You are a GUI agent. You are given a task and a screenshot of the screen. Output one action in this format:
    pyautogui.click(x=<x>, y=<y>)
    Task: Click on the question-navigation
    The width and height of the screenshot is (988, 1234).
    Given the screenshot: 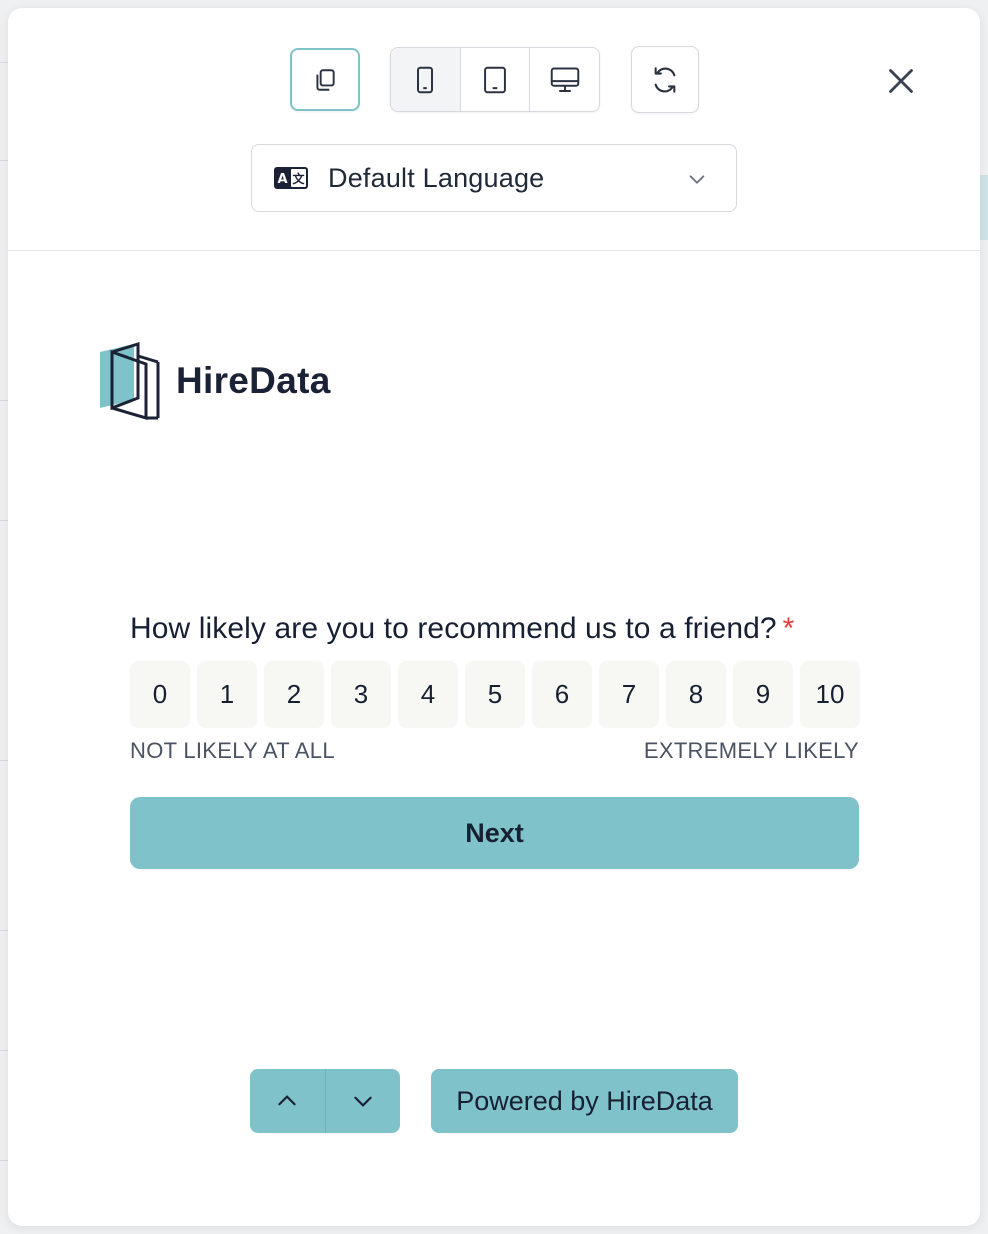 What is the action you would take?
    pyautogui.click(x=325, y=1101)
    